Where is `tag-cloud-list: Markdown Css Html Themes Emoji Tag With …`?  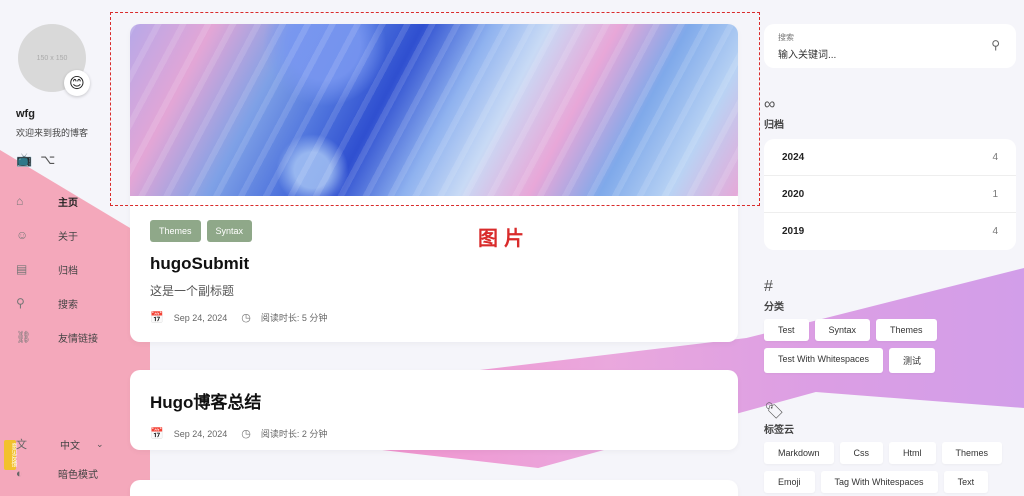
tag-cloud-list: Markdown Css Html Themes Emoji Tag With … is located at coordinates (890, 467).